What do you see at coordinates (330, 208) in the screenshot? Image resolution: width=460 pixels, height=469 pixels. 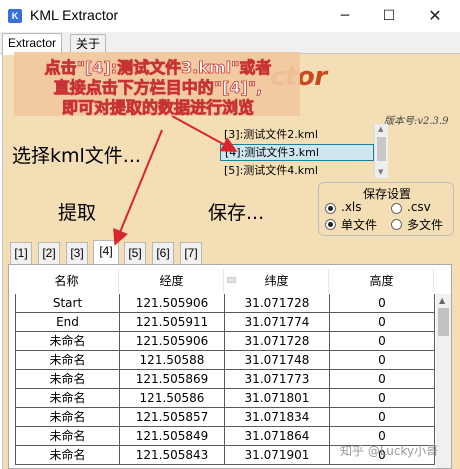 I see `radio-xls` at bounding box center [330, 208].